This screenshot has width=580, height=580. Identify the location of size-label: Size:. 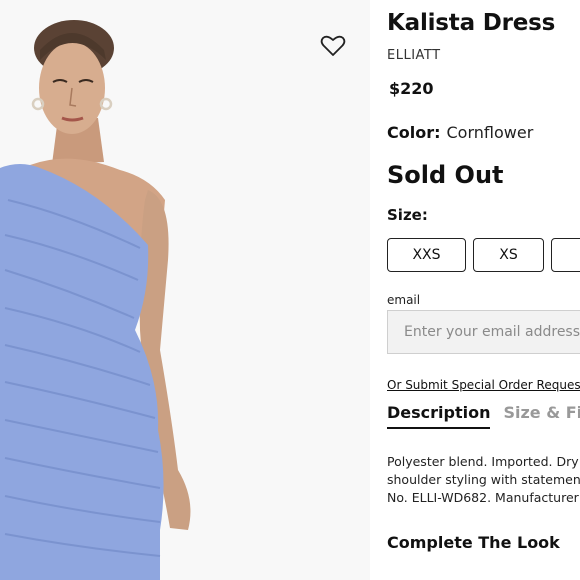
(407, 215).